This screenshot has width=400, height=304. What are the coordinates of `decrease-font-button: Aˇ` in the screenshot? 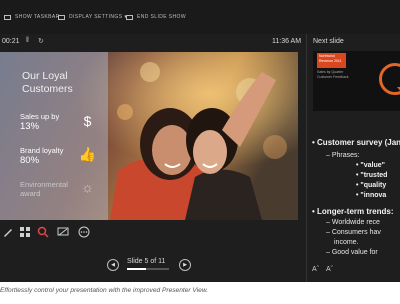 It's located at (329, 269).